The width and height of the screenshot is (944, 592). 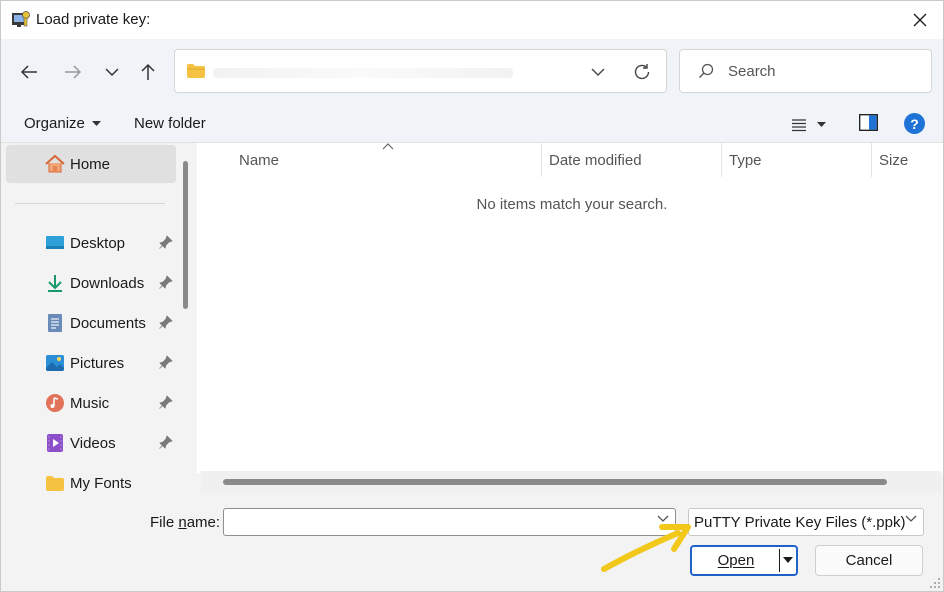 I want to click on column-header-type: Type, so click(x=745, y=160).